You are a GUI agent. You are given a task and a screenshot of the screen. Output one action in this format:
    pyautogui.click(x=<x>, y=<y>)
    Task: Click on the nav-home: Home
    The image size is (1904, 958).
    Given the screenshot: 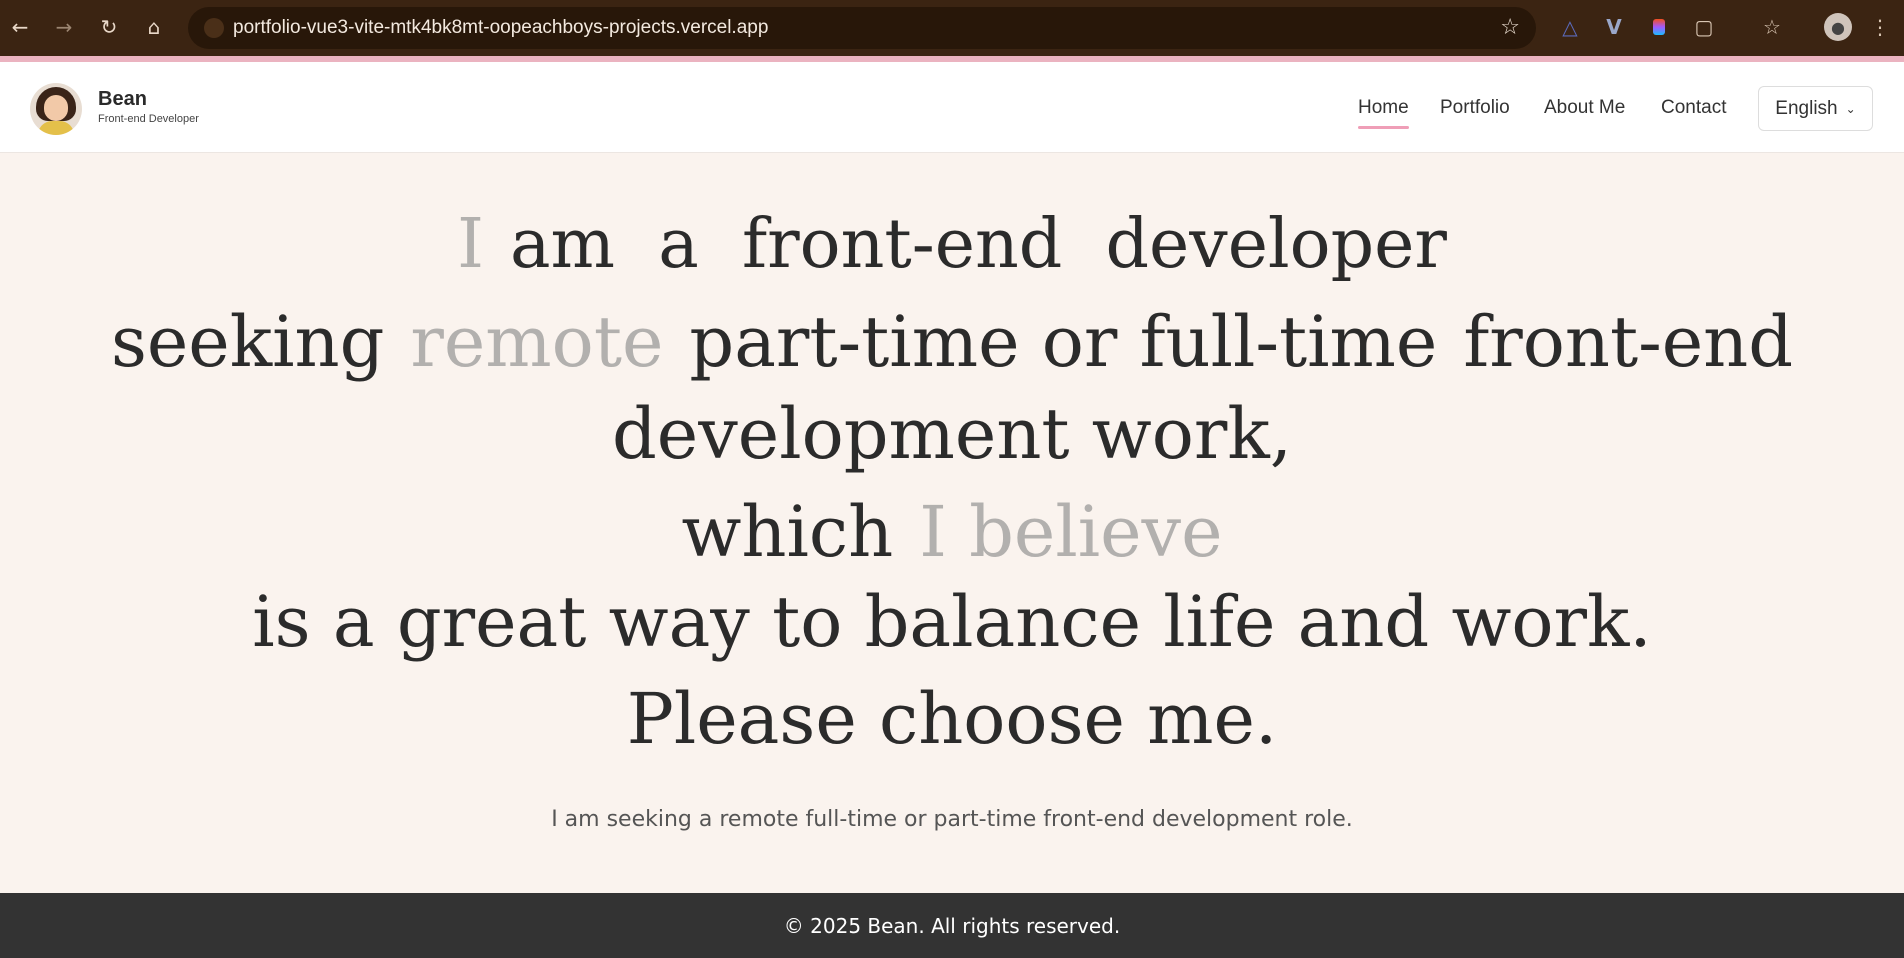 What is the action you would take?
    pyautogui.click(x=1383, y=113)
    